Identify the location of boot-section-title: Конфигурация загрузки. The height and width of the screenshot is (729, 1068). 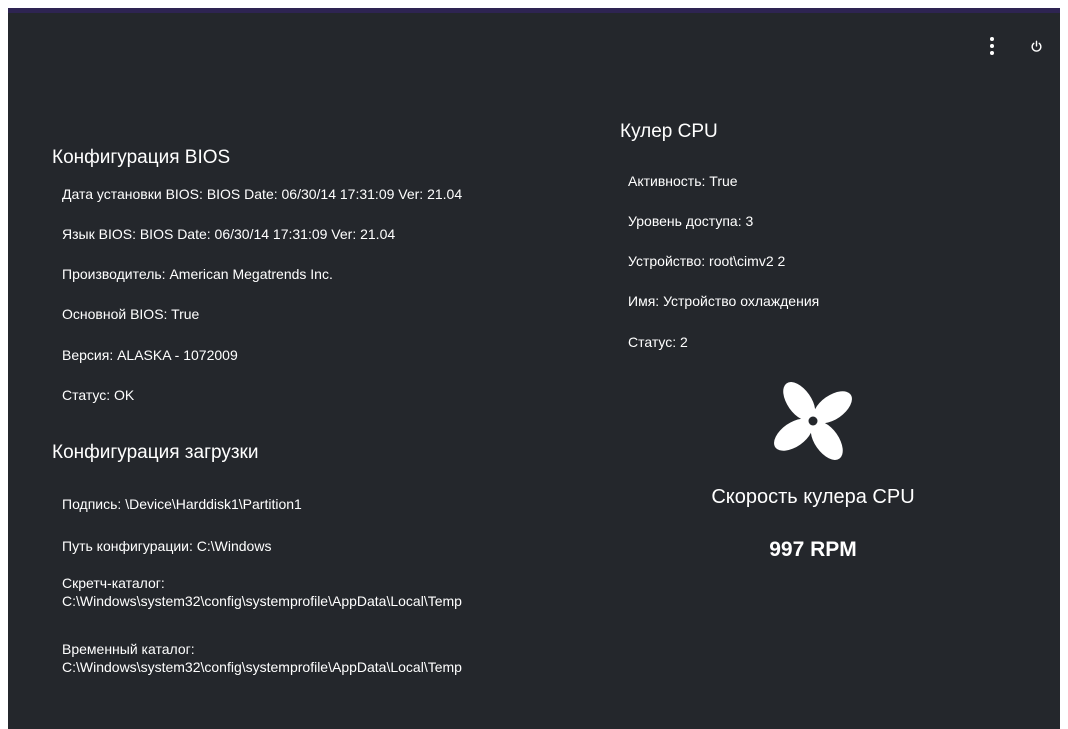
(155, 452).